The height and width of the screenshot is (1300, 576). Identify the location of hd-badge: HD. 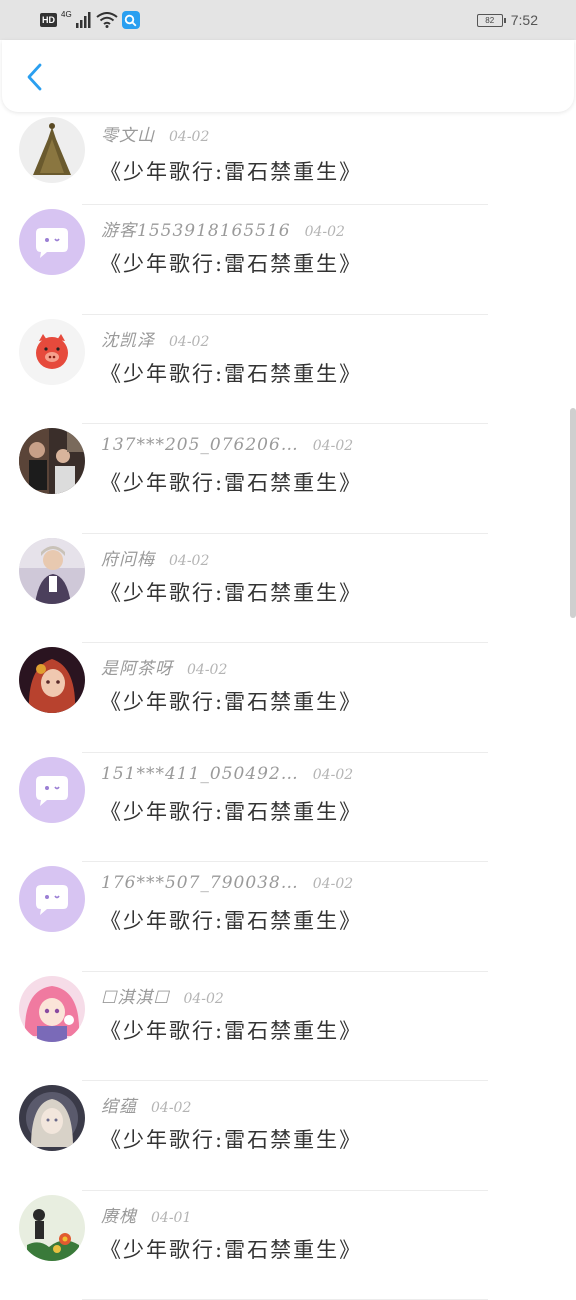
(48, 20).